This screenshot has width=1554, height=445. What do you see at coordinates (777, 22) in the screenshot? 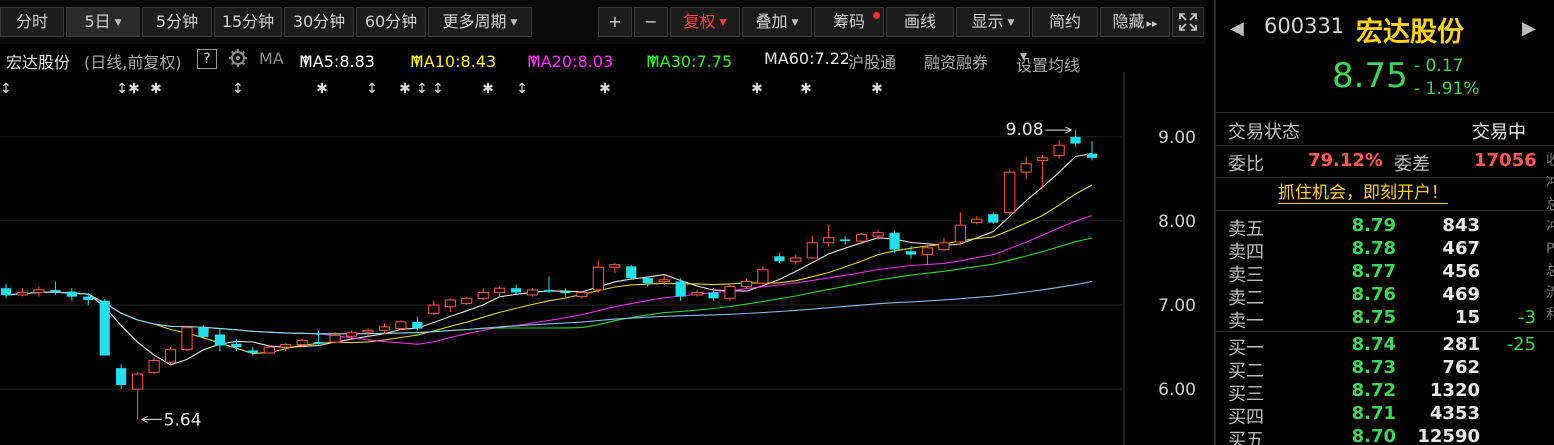
I see `overlay-dropdown: 叠加 ▼` at bounding box center [777, 22].